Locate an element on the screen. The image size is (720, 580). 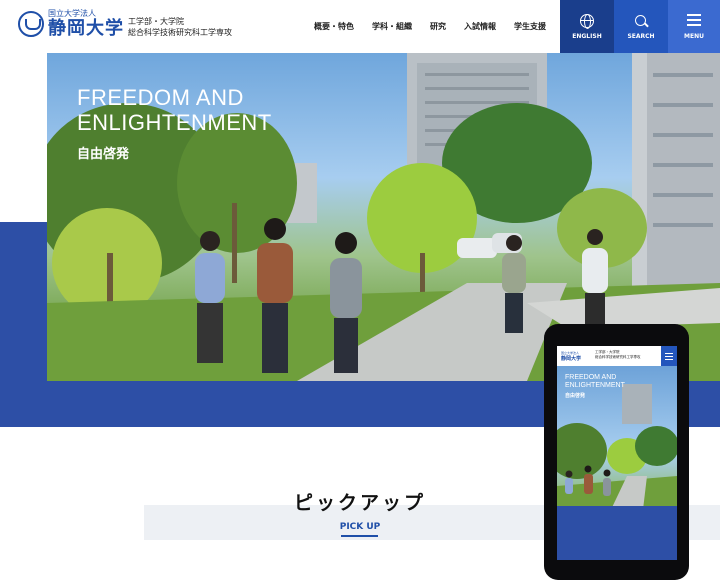
logo-subtitle: 国立大学法人 is located at coordinates (72, 13).